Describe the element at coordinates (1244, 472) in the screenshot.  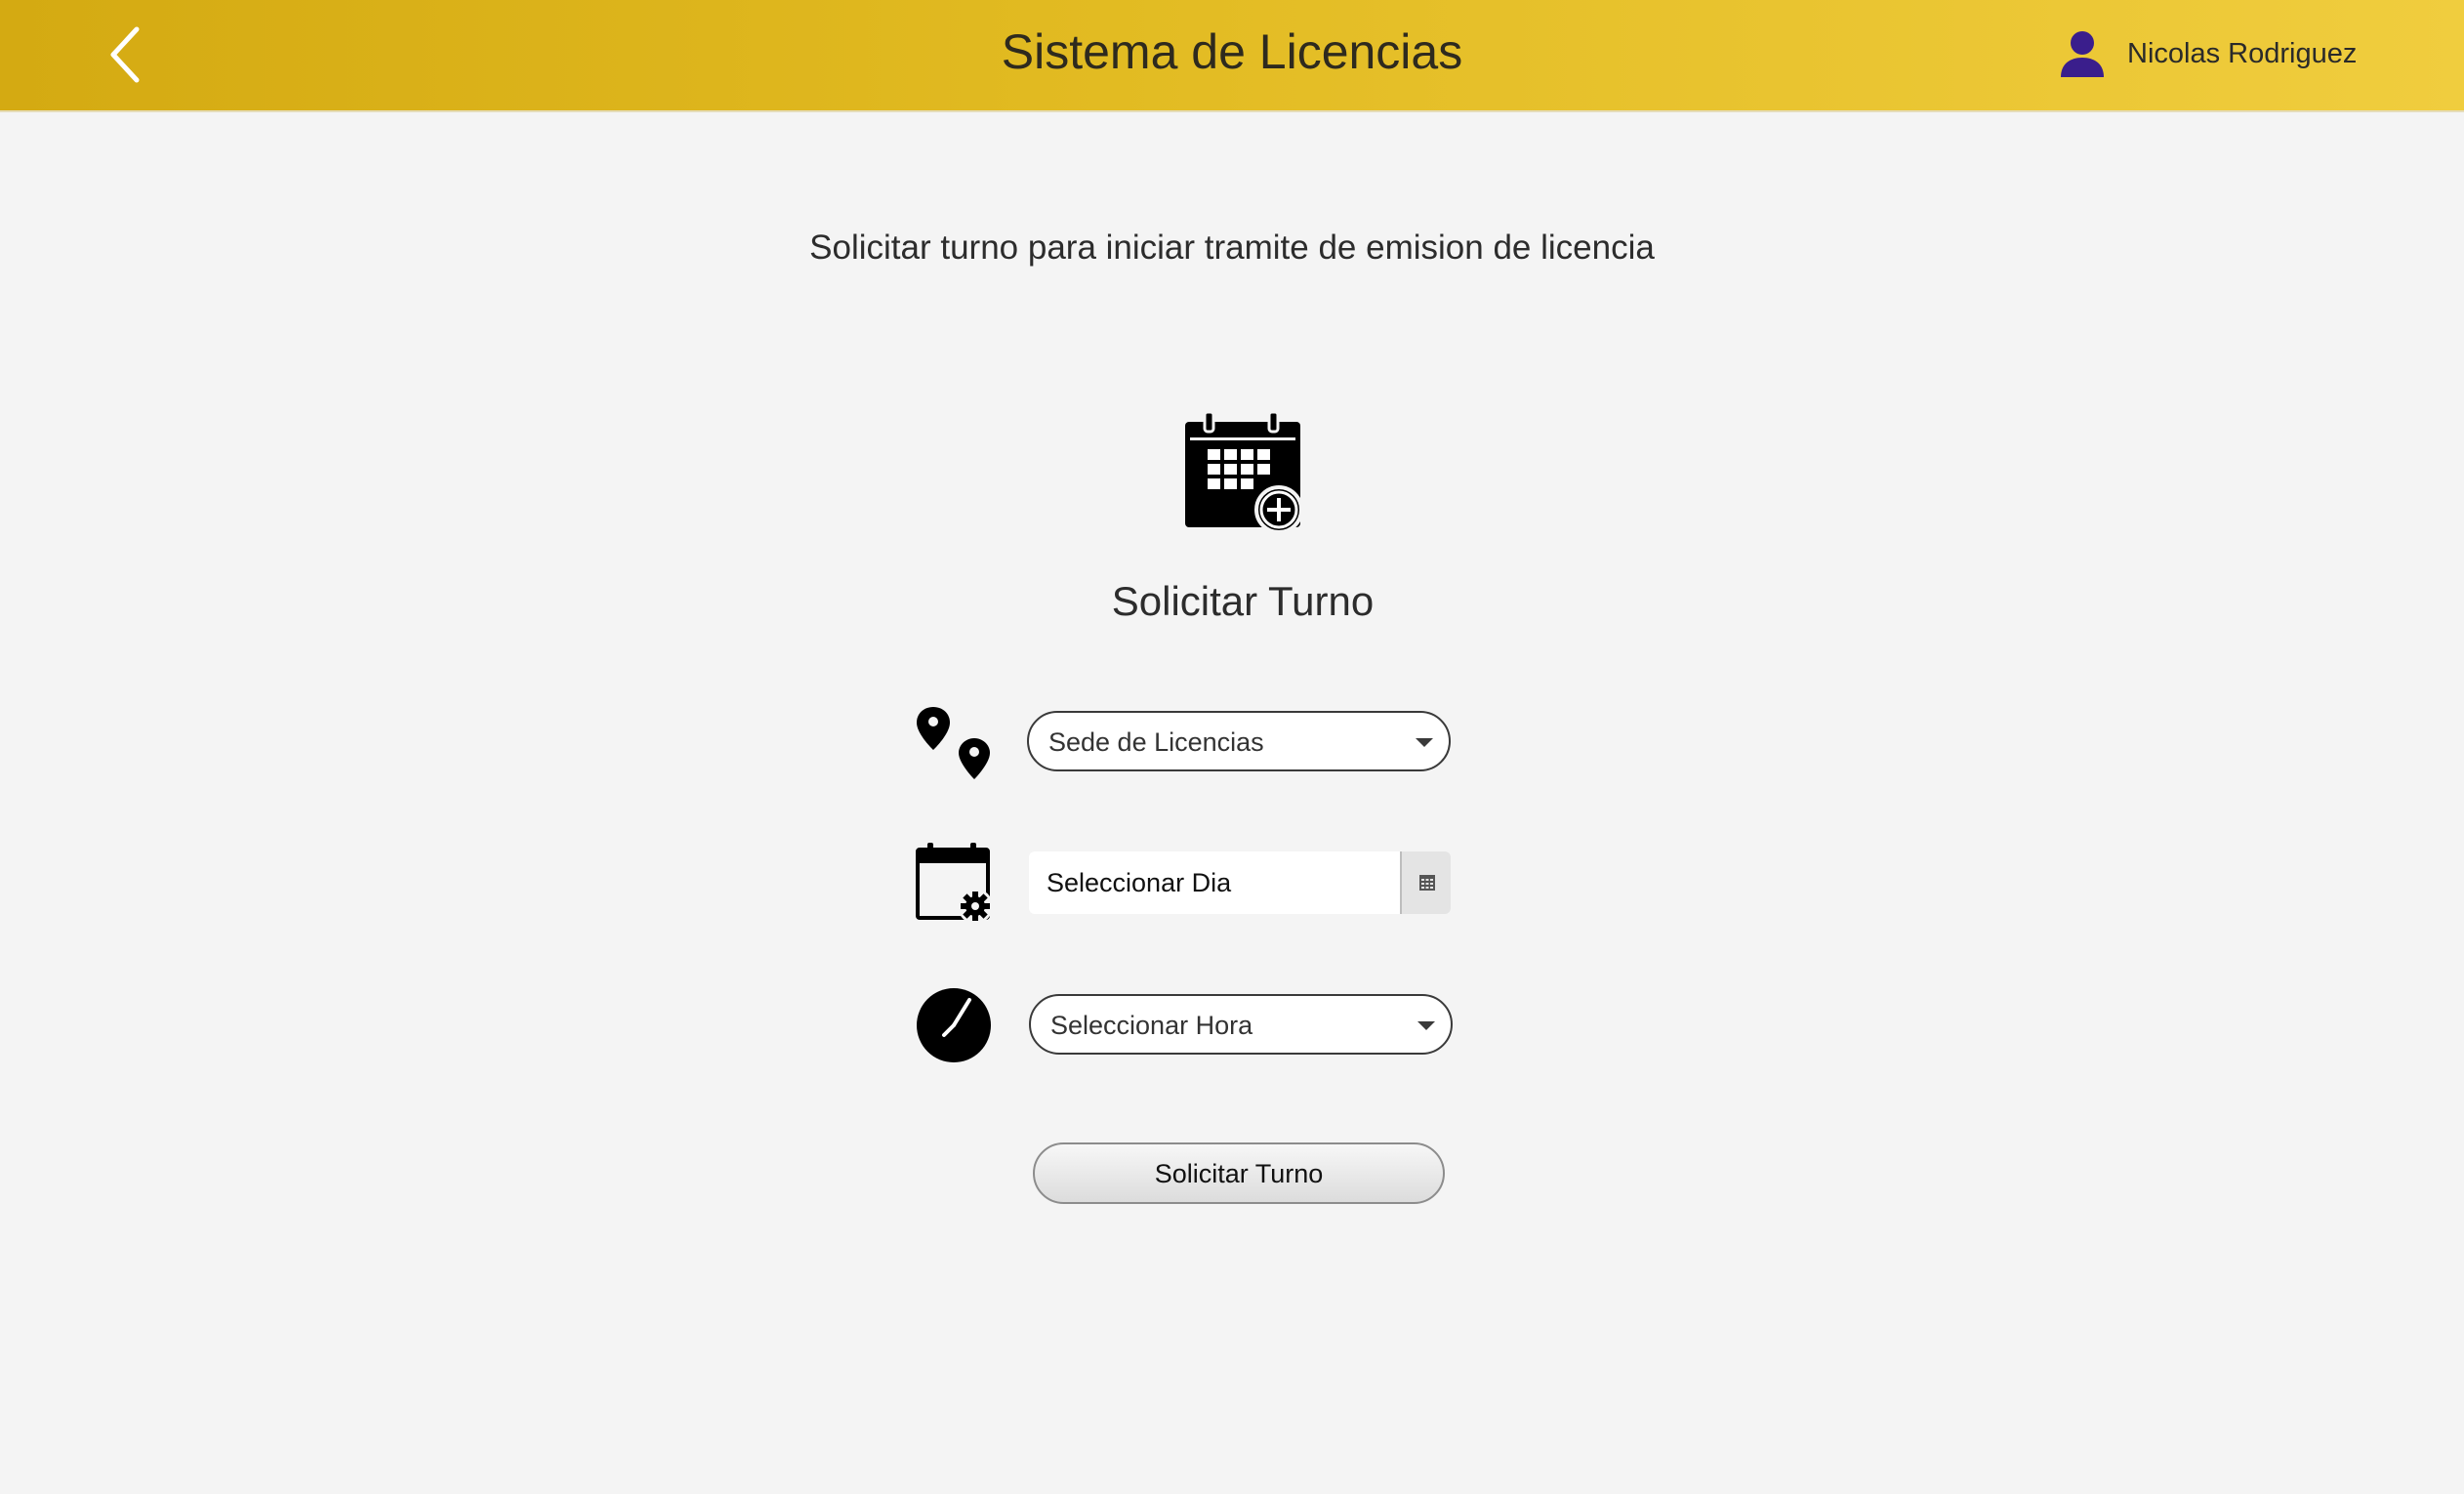
I see `calendar-add-icon` at that location.